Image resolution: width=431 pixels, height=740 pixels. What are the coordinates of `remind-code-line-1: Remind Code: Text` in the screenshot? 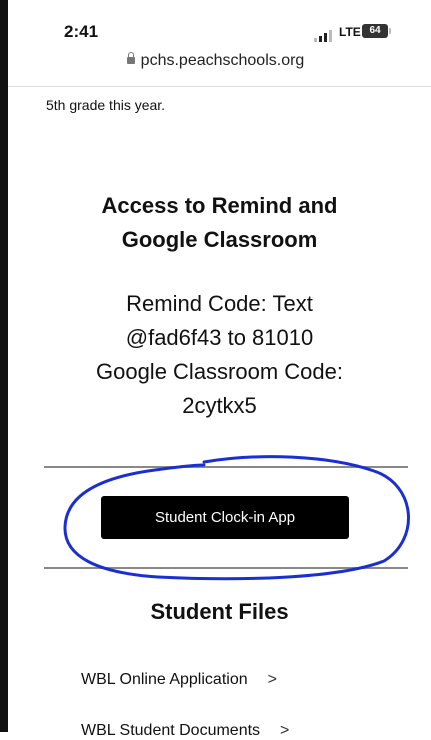 It's located at (219, 303).